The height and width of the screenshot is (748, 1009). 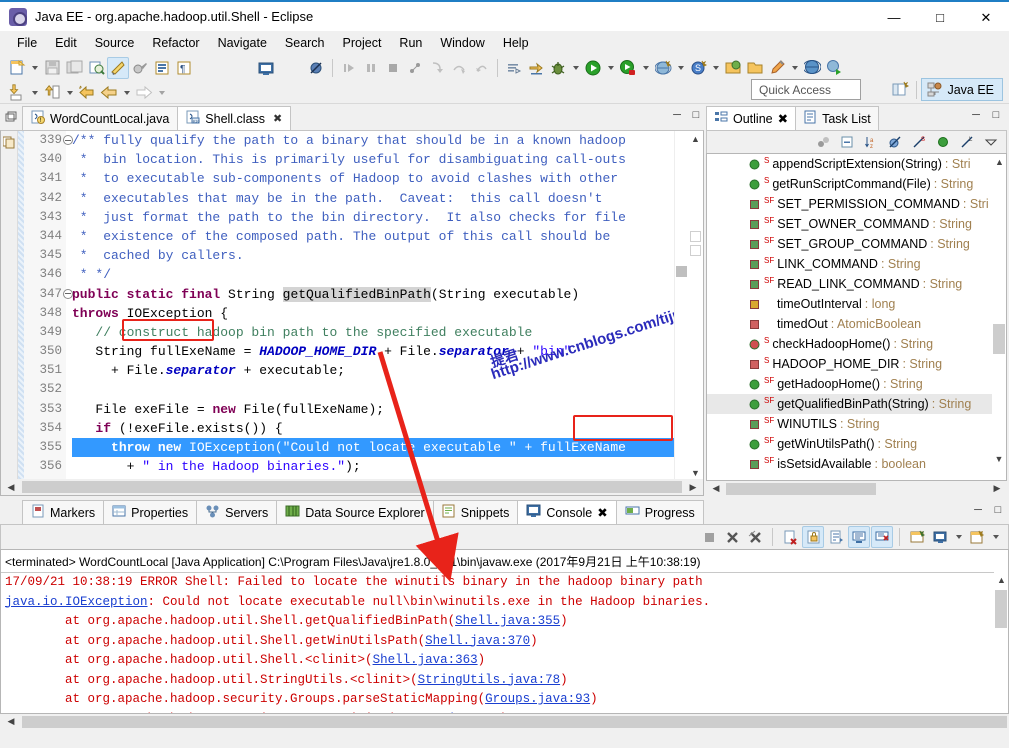 I want to click on bottom-tab-progress: Progress, so click(x=659, y=512).